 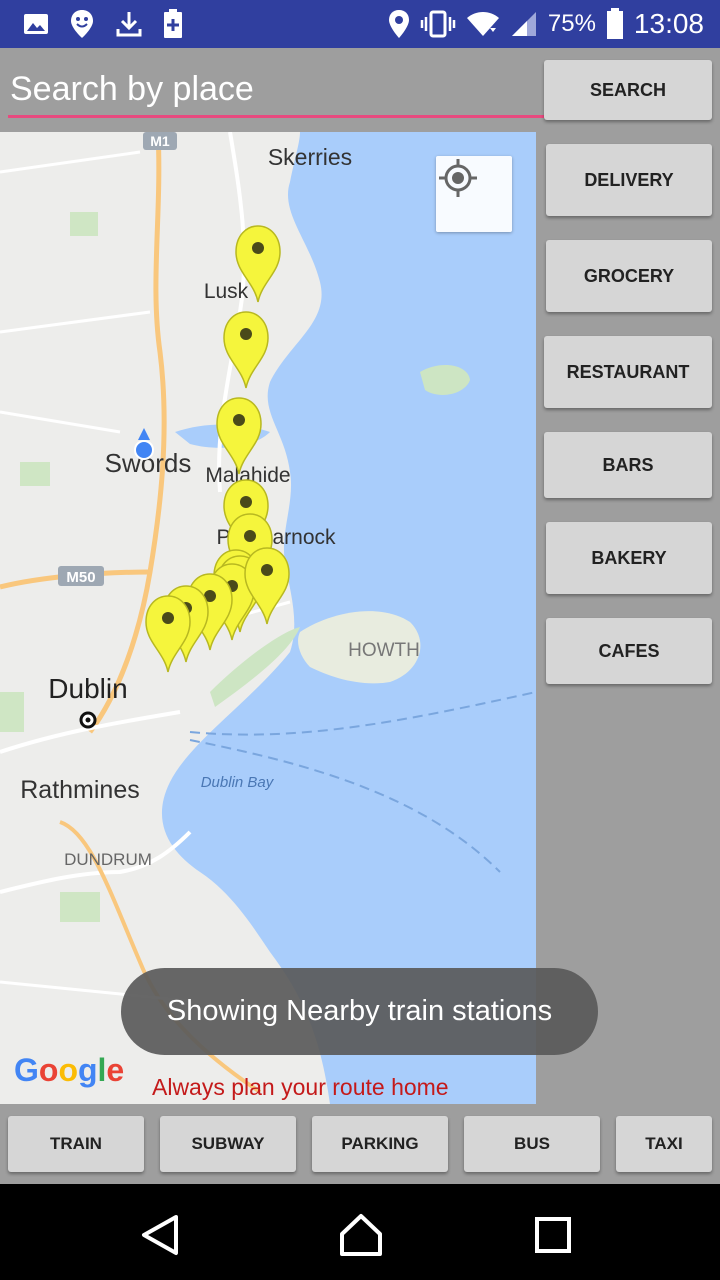 What do you see at coordinates (628, 465) in the screenshot?
I see `category-bars-button: BARS` at bounding box center [628, 465].